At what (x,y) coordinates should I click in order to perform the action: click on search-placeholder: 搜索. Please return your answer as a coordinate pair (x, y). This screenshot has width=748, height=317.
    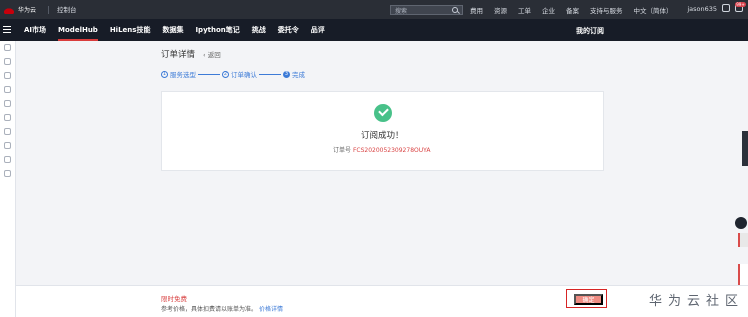
    Looking at the image, I should click on (401, 11).